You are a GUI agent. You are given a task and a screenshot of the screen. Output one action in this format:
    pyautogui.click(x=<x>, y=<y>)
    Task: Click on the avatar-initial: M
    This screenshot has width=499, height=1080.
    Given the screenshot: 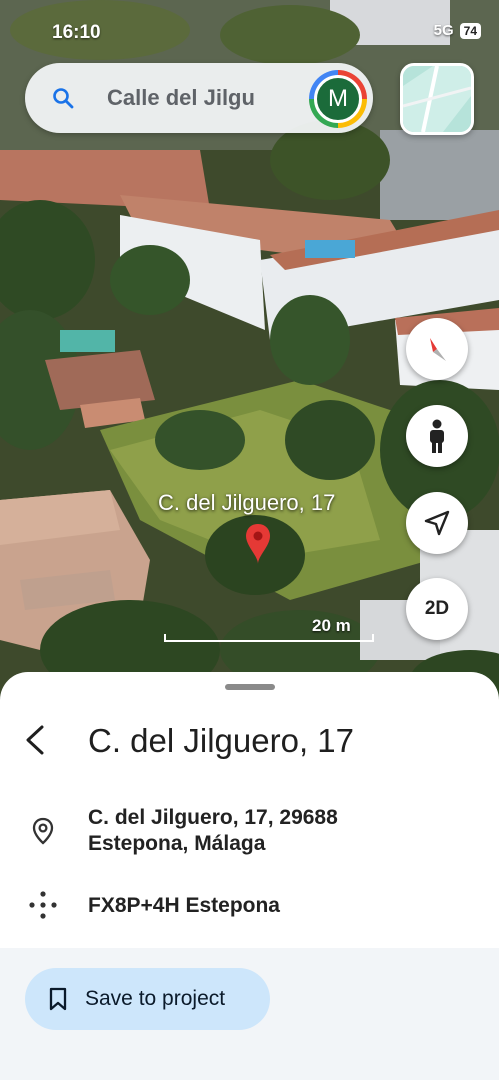 What is the action you would take?
    pyautogui.click(x=338, y=99)
    